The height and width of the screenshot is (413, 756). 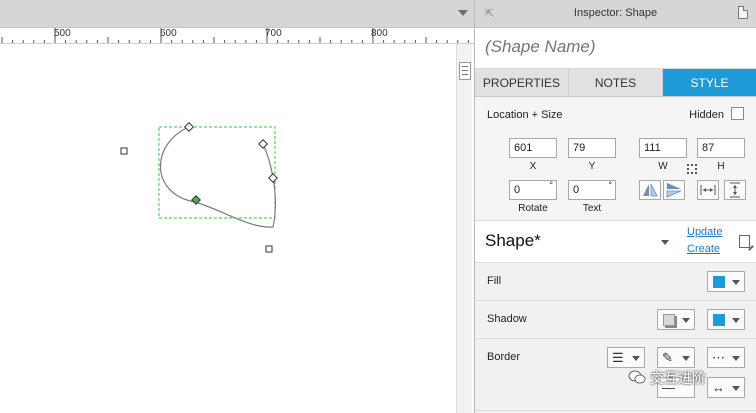 I want to click on inspector-tabs: PROPERTIES NOTES STYLE, so click(x=615, y=83).